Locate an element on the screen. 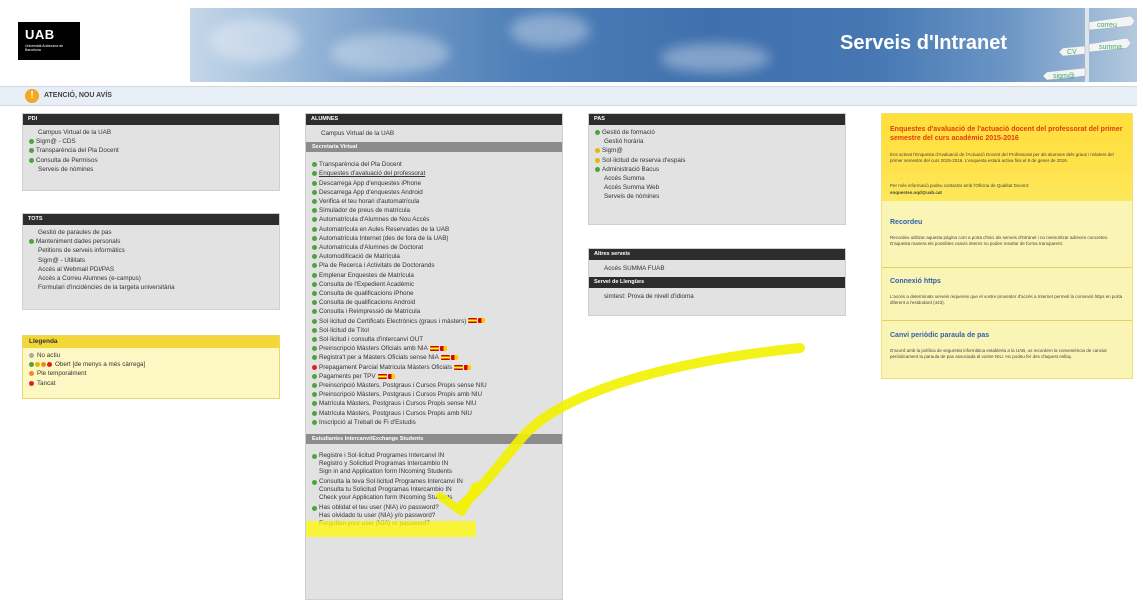  secretaria-item: Consulta de qualificacions Android is located at coordinates (434, 302).